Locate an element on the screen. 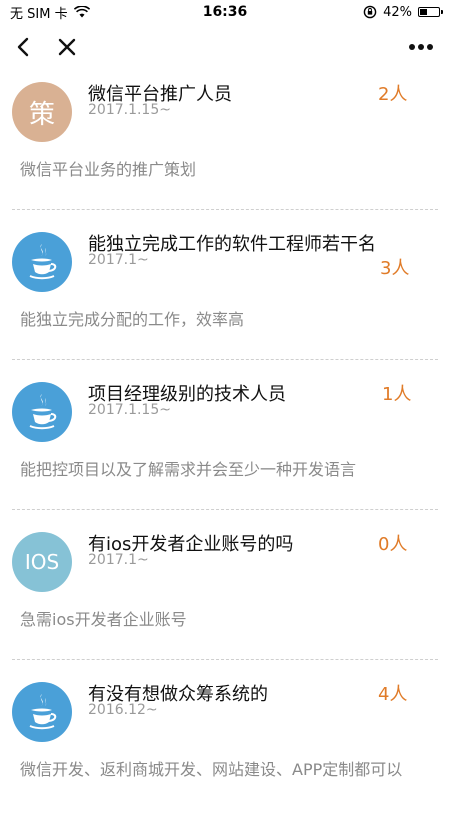  avatar: 策 is located at coordinates (42, 112).